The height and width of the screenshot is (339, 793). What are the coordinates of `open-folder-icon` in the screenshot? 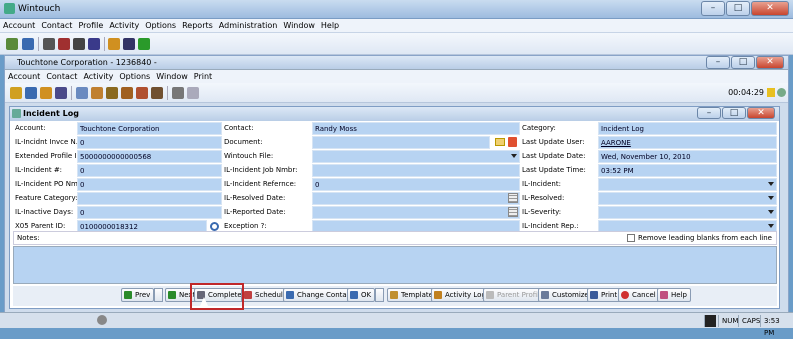 It's located at (500, 142).